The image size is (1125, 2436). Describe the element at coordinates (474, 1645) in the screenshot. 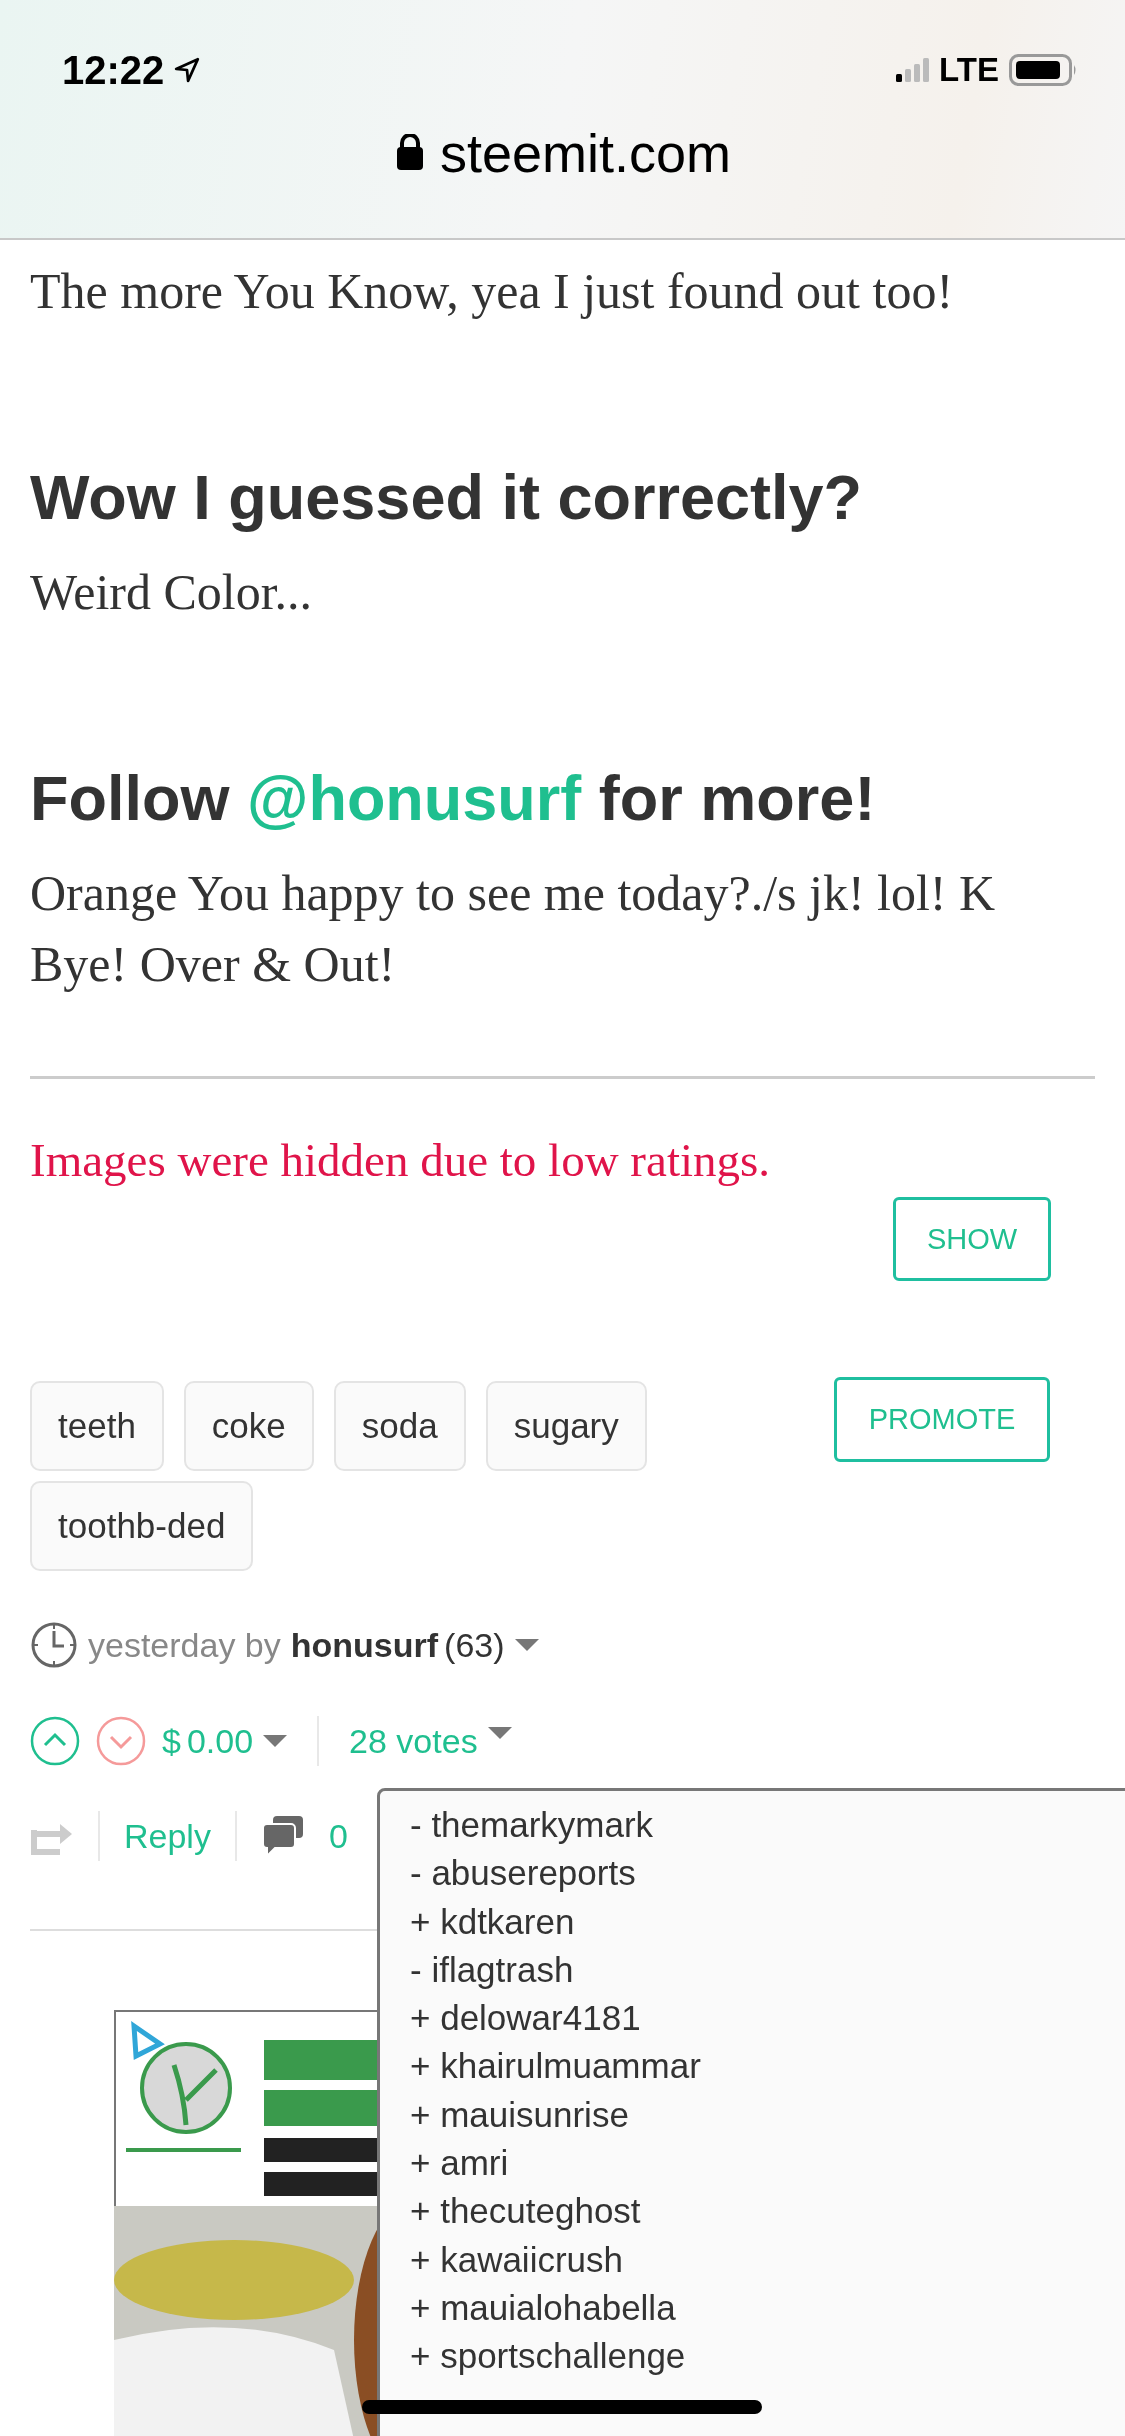

I see `reputation-score: (63)` at that location.